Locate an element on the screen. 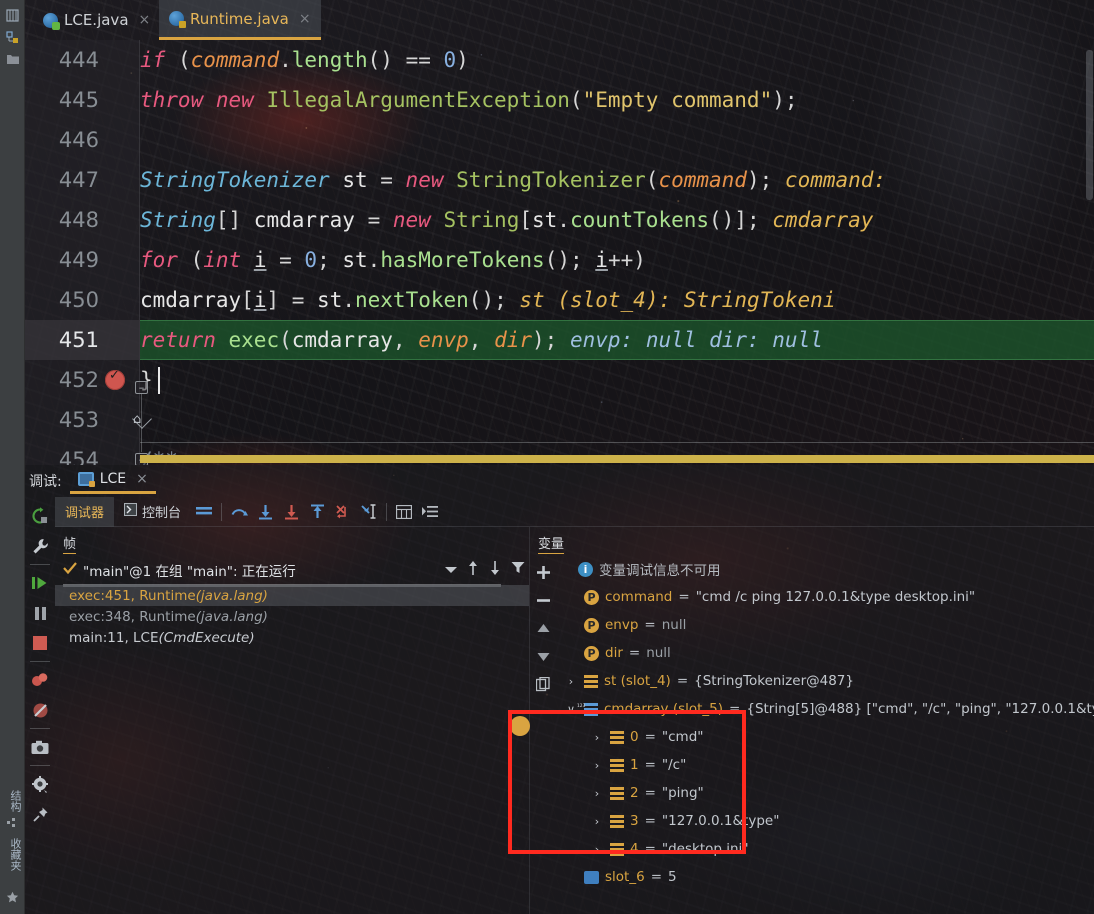 This screenshot has width=1094, height=914. rerun-icon is located at coordinates (40, 516).